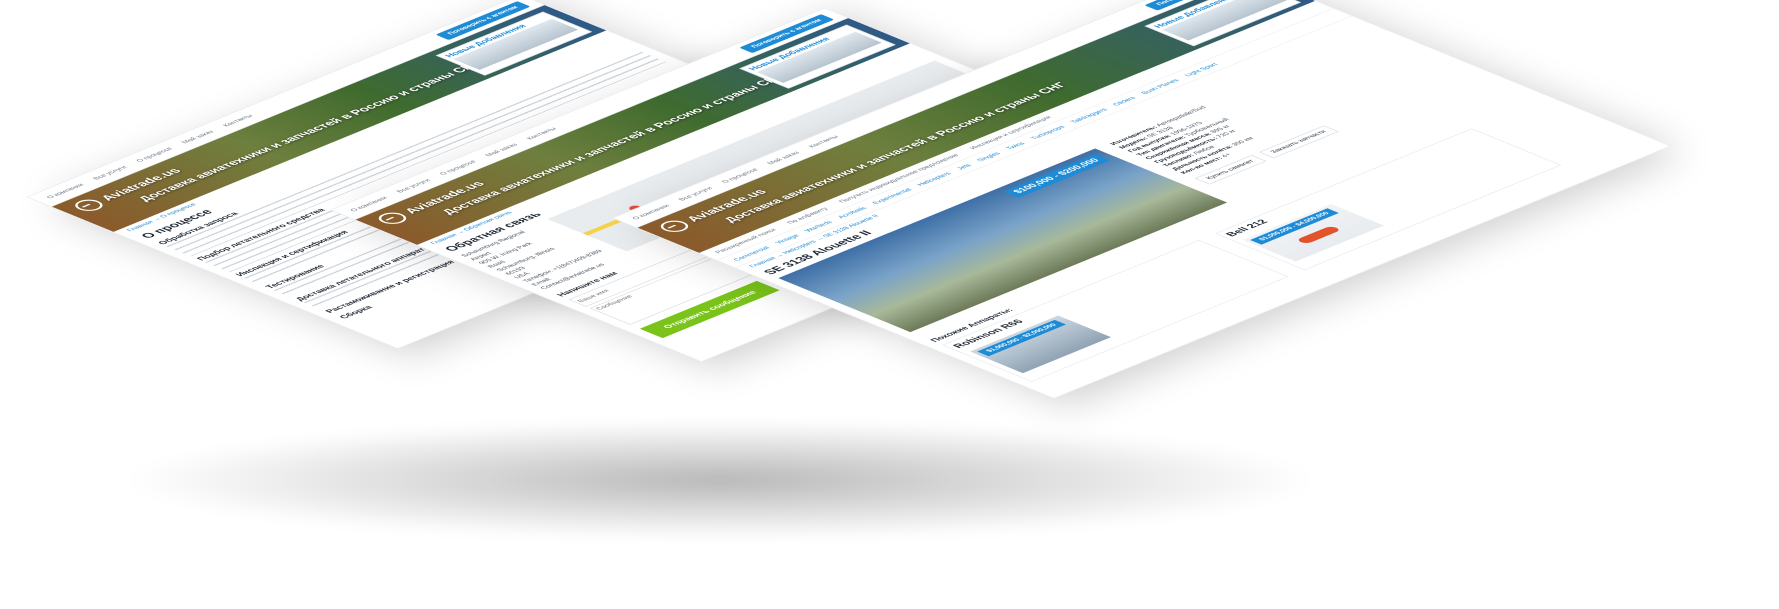  I want to click on aircraft-thumbnail: $1,000,000 - $4,500,000, so click(1313, 232).